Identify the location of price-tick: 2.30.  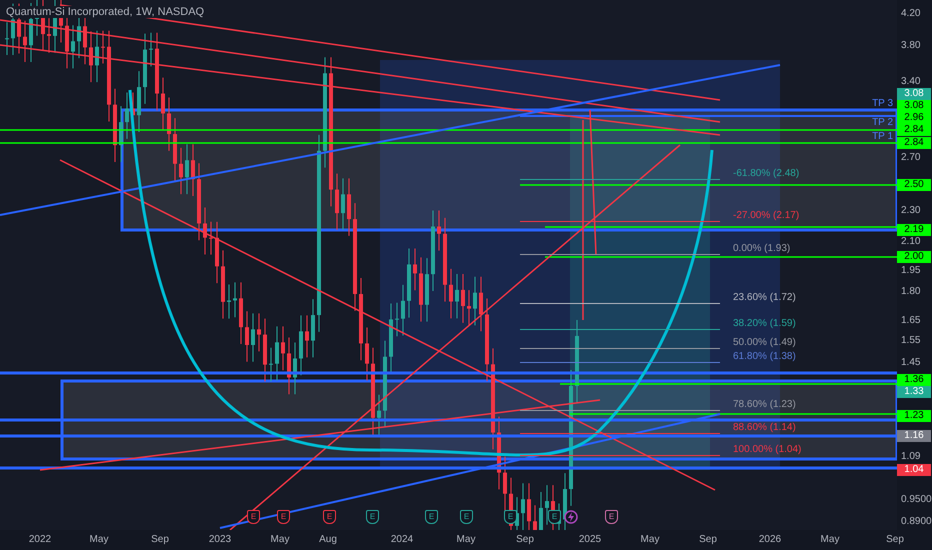
(910, 211).